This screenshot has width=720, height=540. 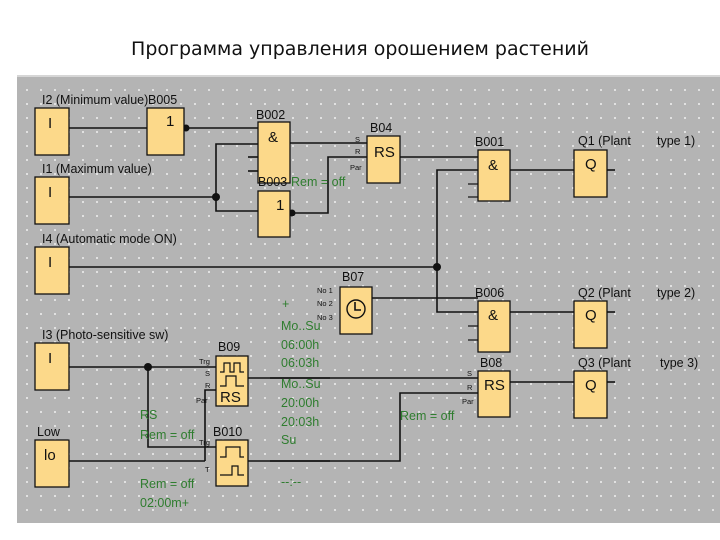 What do you see at coordinates (676, 141) in the screenshot?
I see `output-label-type: type 1)` at bounding box center [676, 141].